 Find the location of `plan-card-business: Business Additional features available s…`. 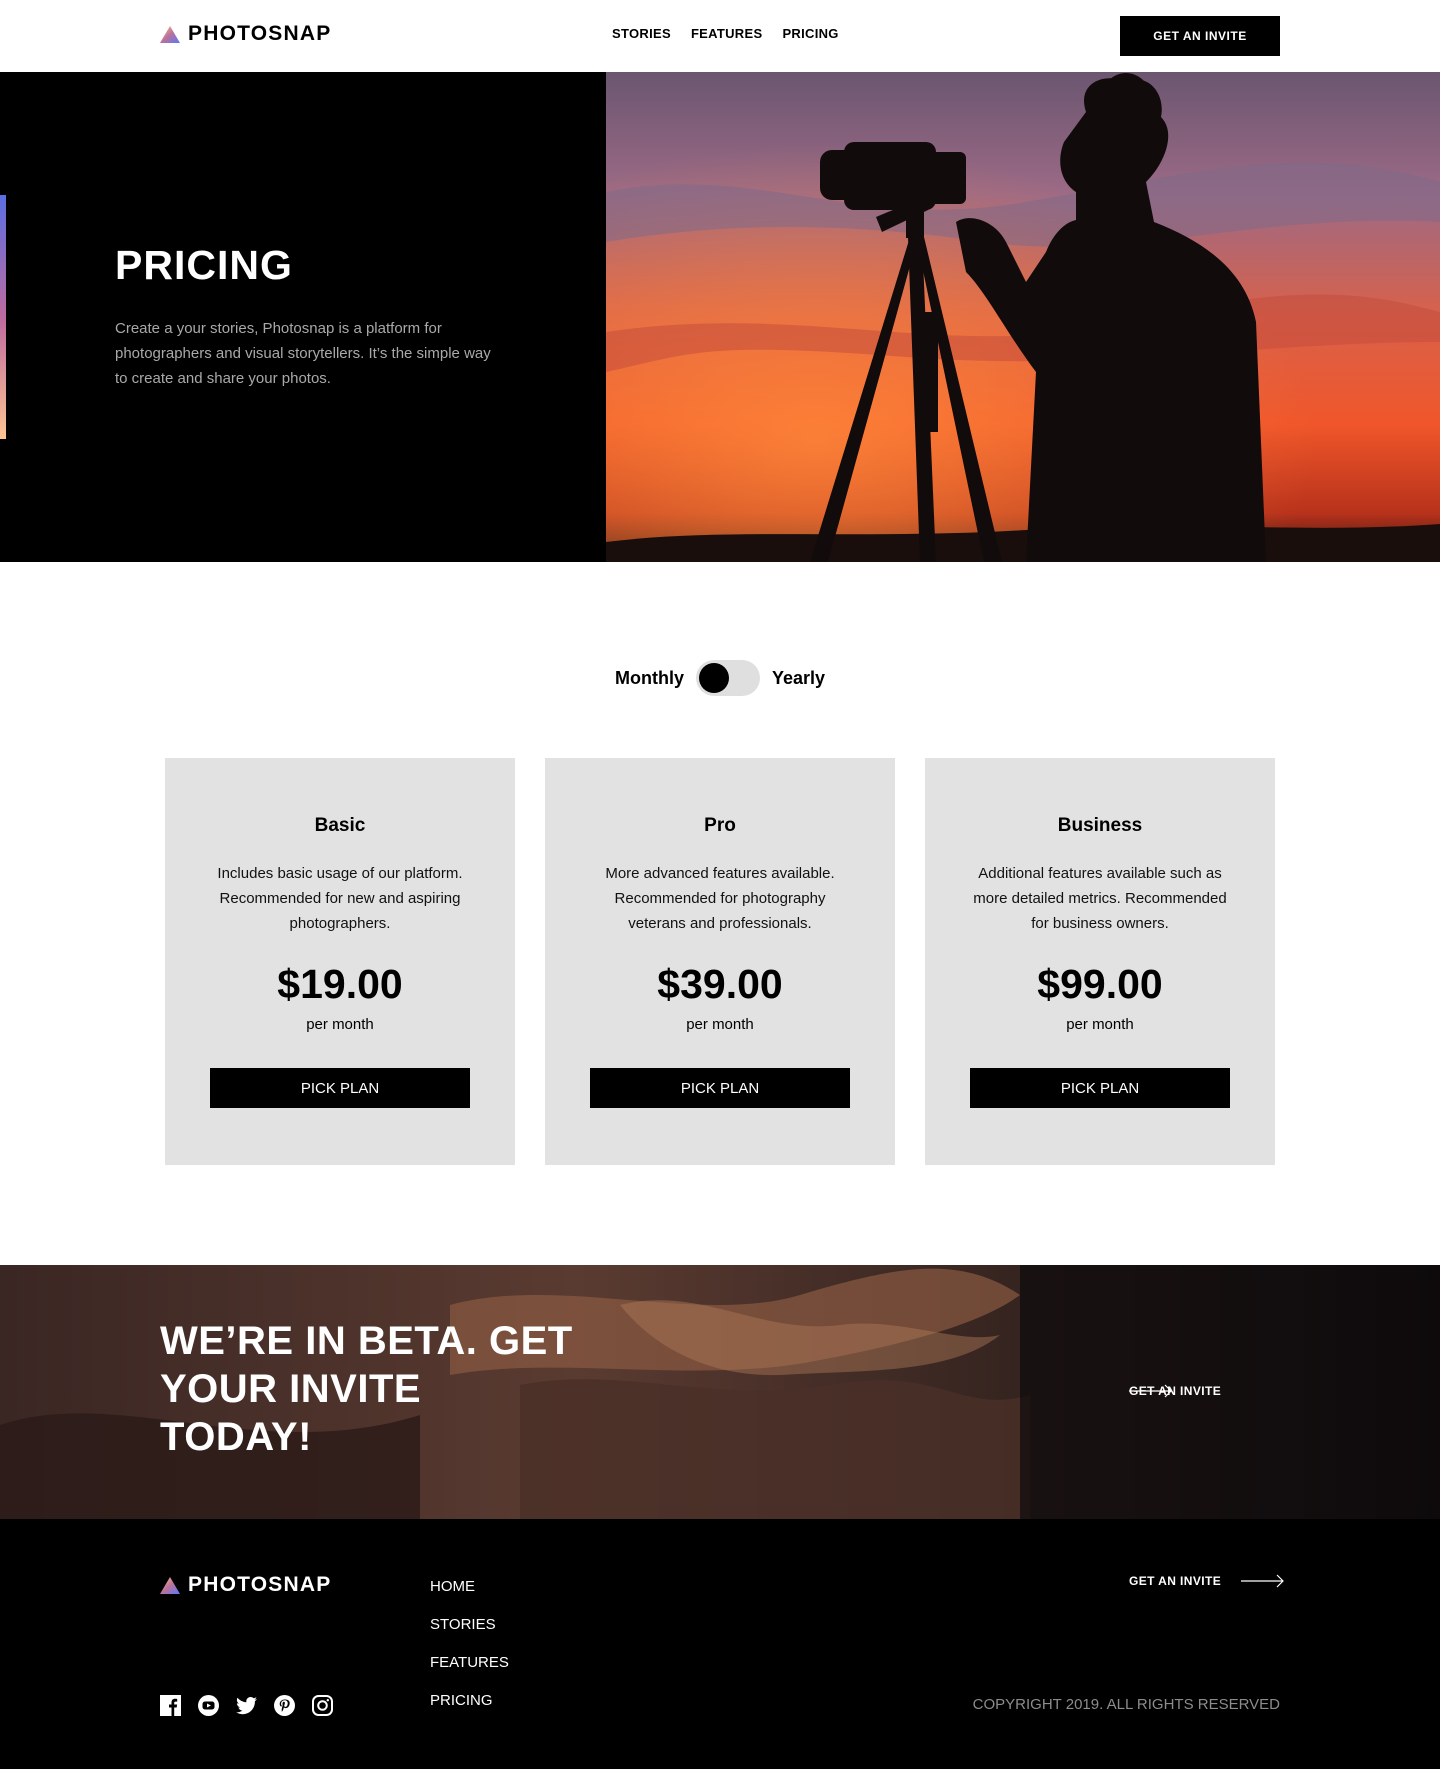

plan-card-business: Business Additional features available s… is located at coordinates (1100, 961).